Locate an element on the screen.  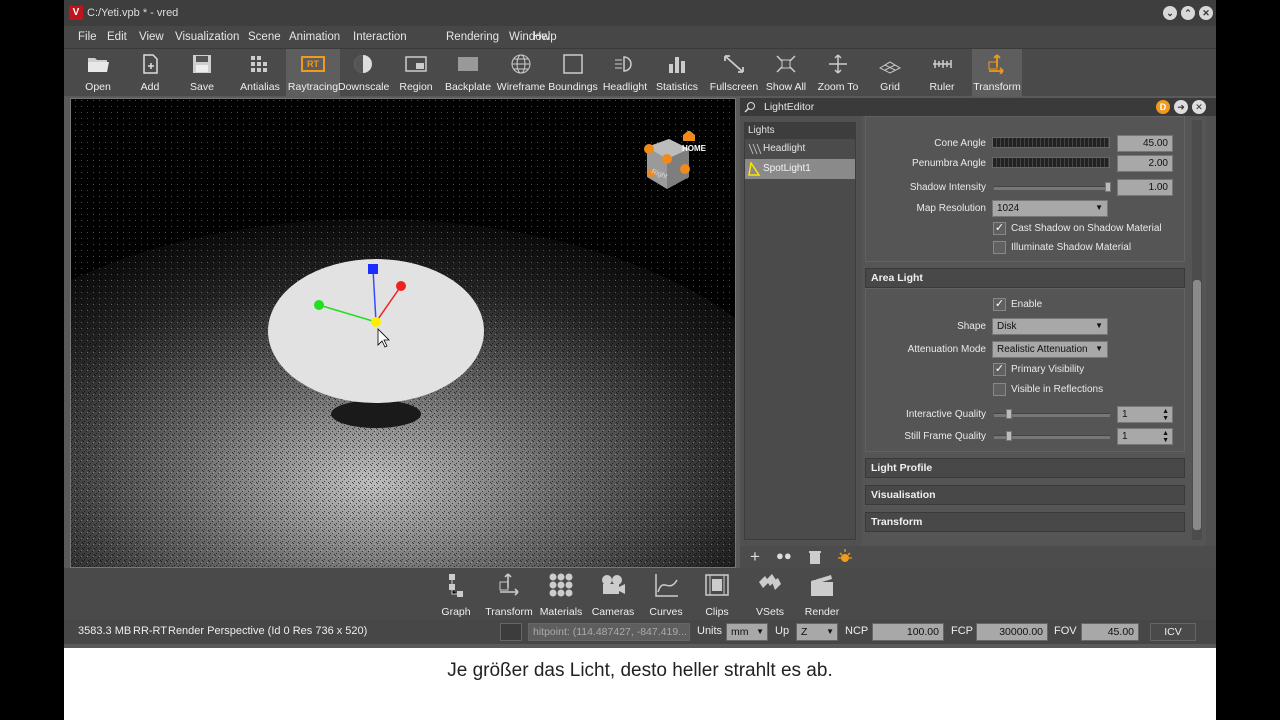
penumbra-angle-field: 2.00 is located at coordinates (1145, 163).